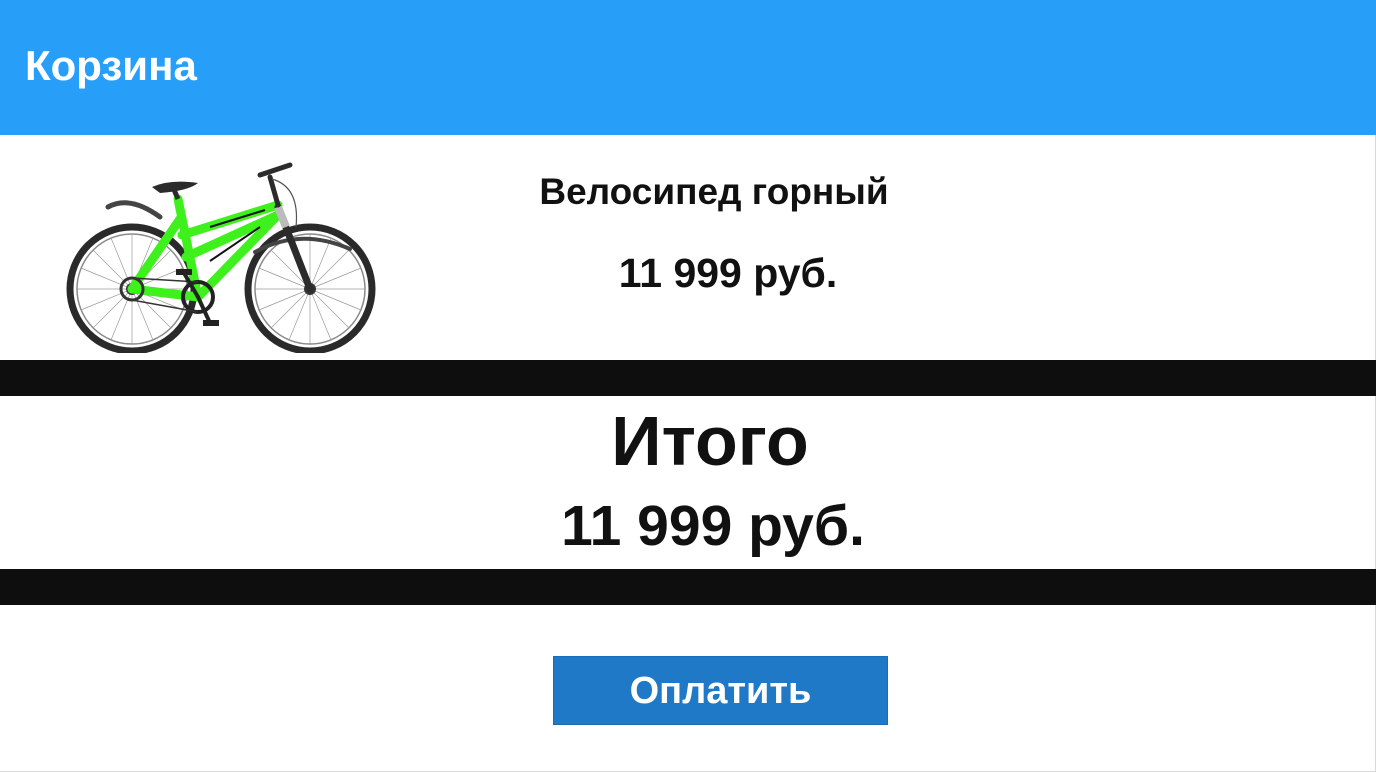 This screenshot has height=772, width=1376. Describe the element at coordinates (710, 441) in the screenshot. I see `total-label: Итого` at that location.